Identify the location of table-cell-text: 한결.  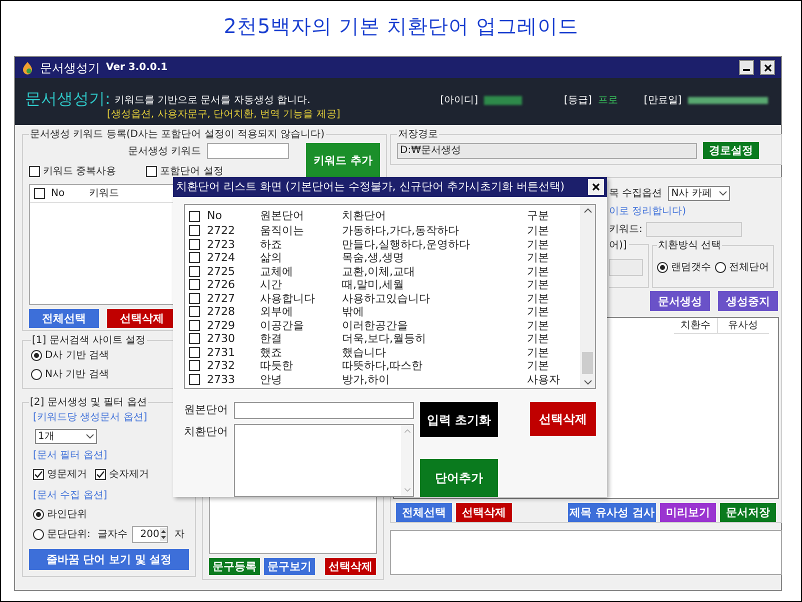
(271, 339).